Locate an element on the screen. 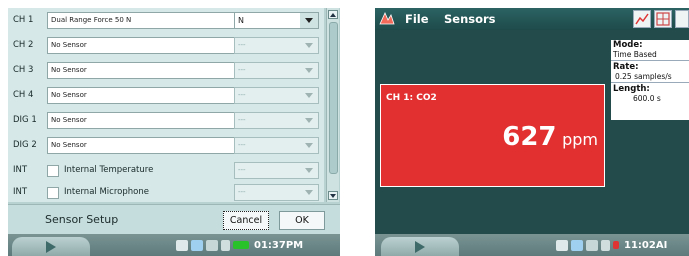 The image size is (689, 256). cancel-button: Cancel is located at coordinates (246, 220).